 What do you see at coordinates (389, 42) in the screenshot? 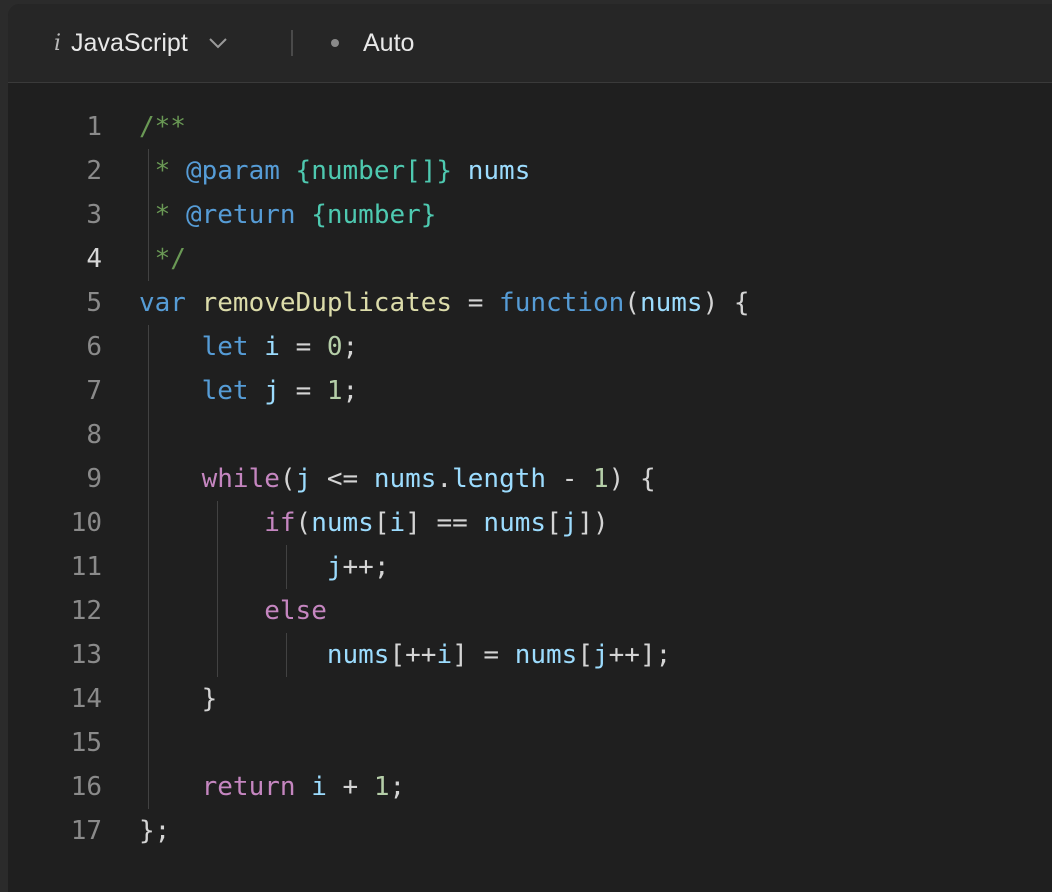
I see `mode-label: Auto` at bounding box center [389, 42].